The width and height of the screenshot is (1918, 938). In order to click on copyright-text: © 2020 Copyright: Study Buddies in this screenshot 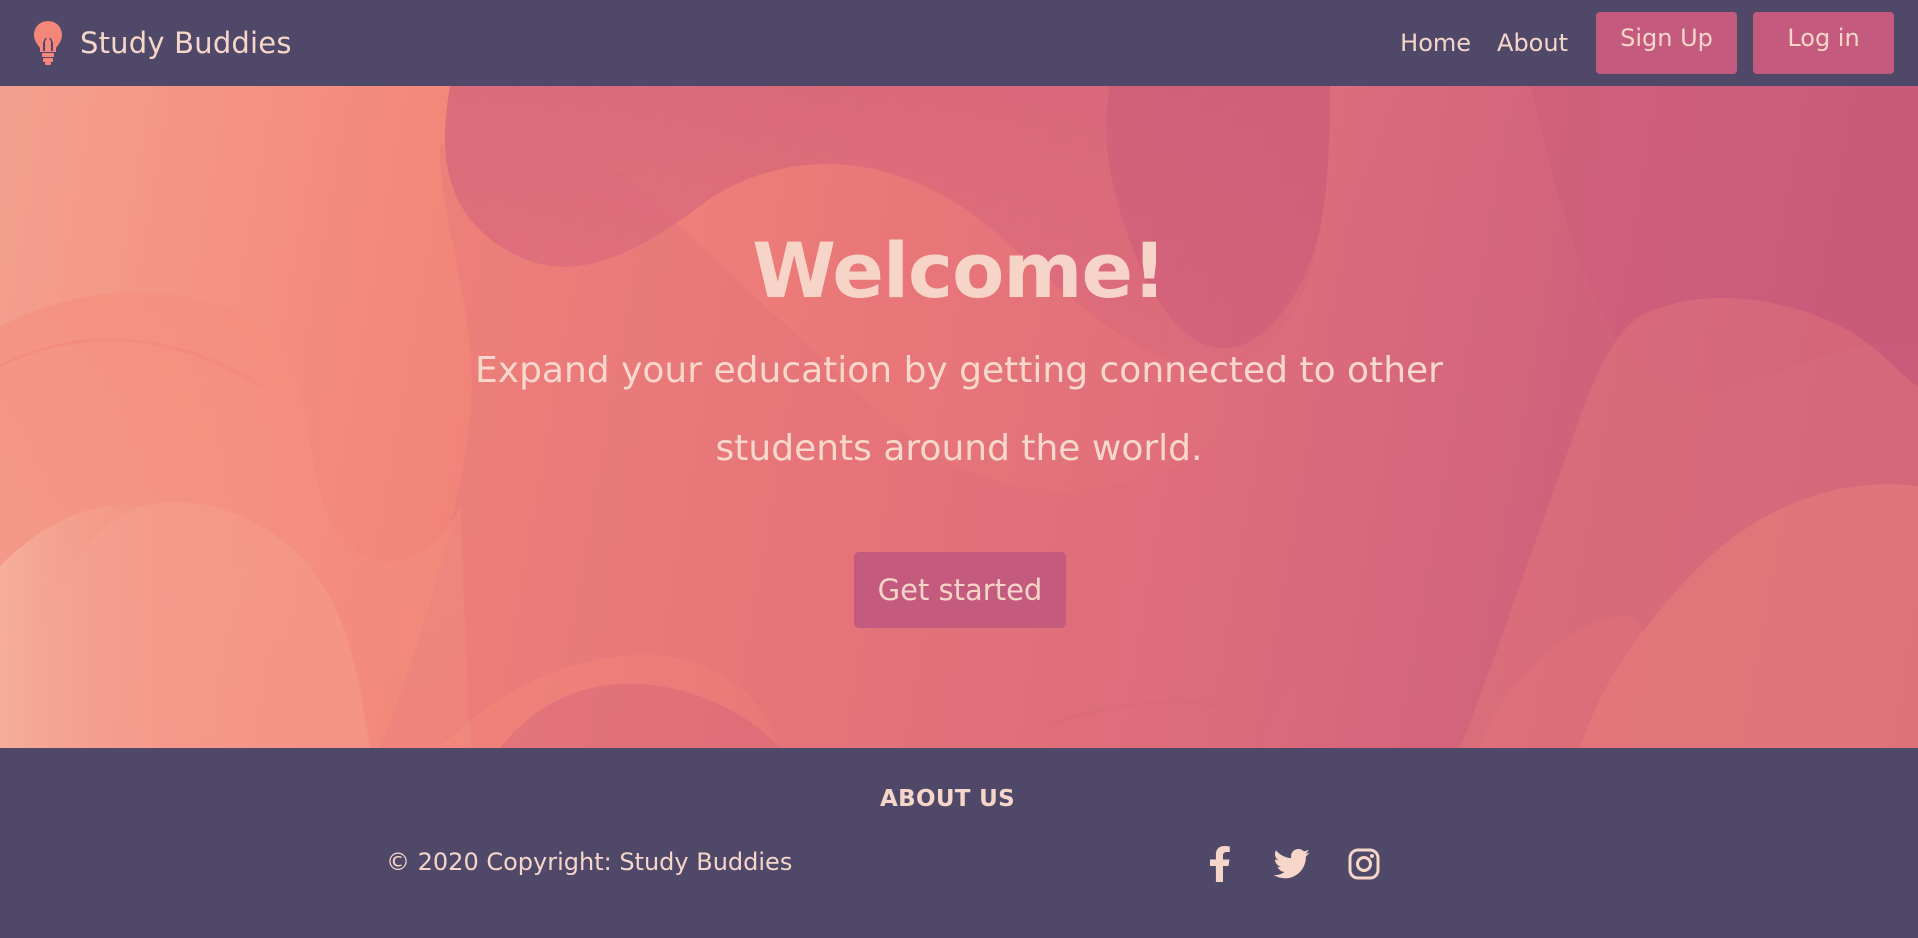, I will do `click(589, 862)`.